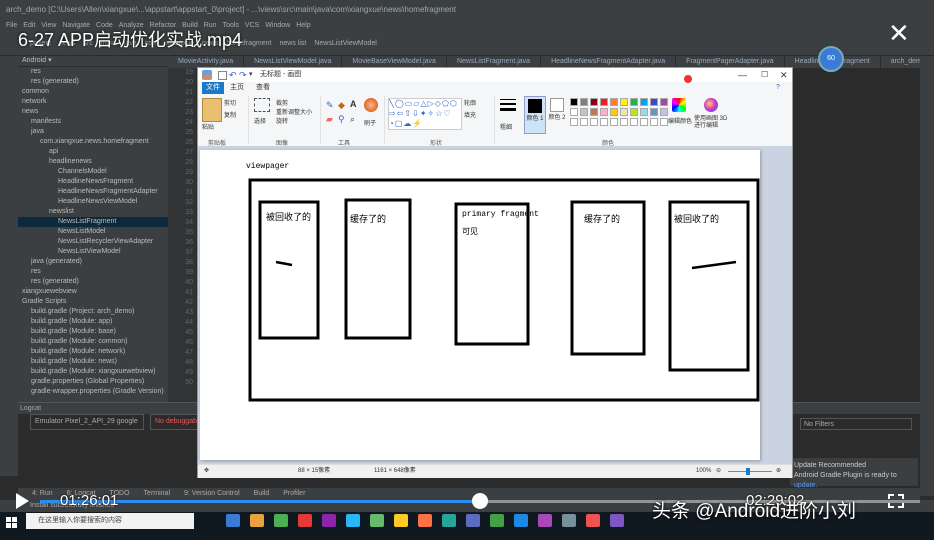  What do you see at coordinates (93, 112) in the screenshot?
I see `tree-item: news` at bounding box center [93, 112].